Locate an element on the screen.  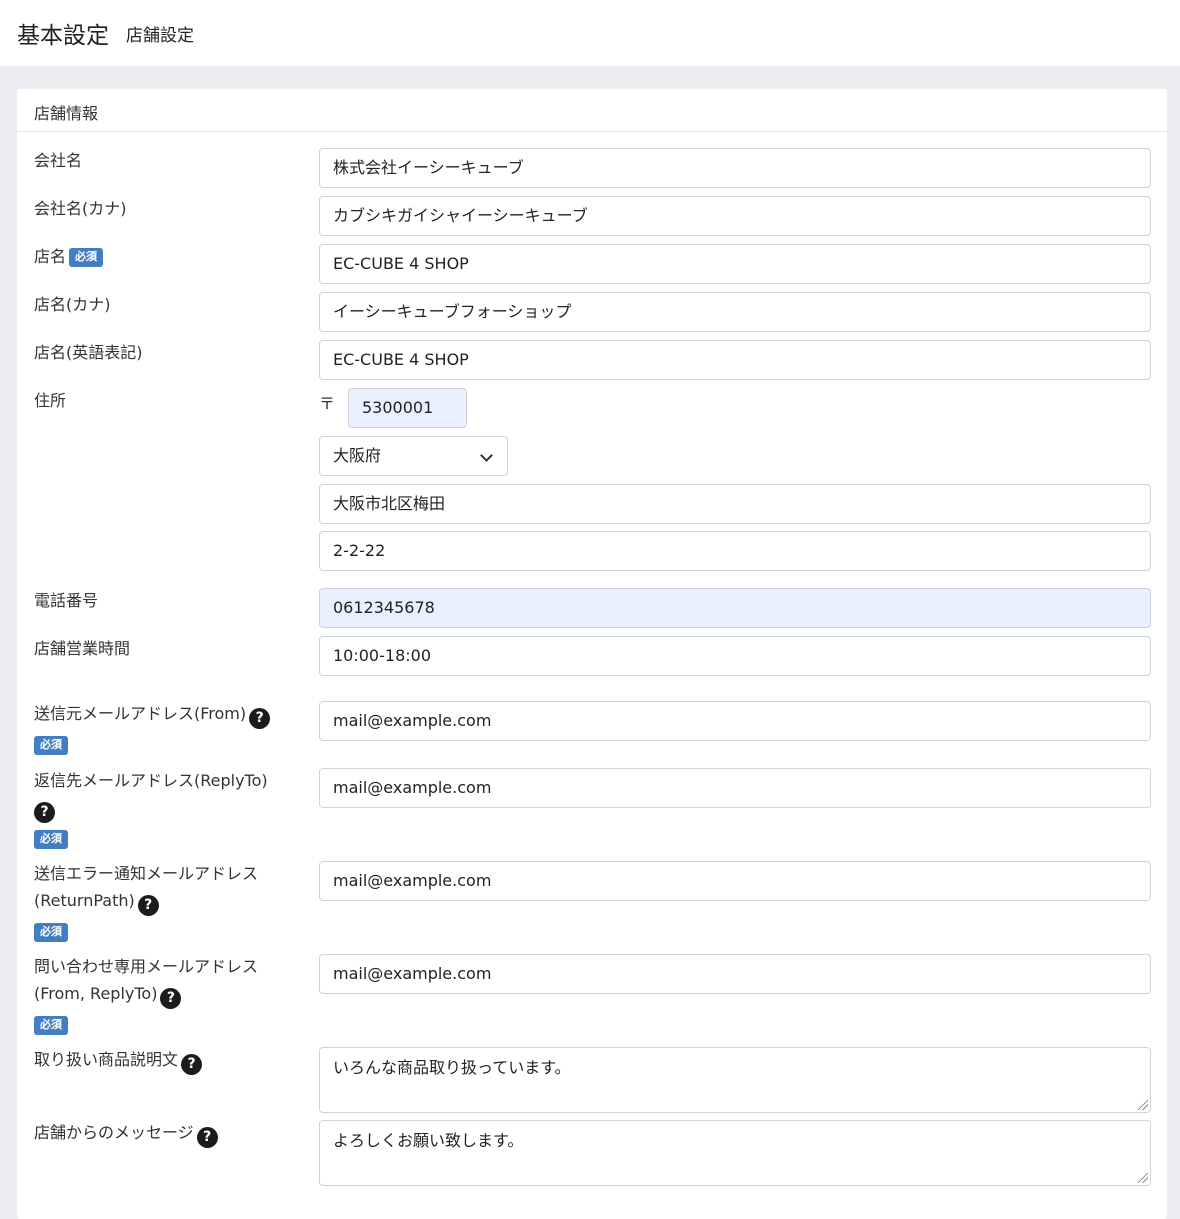
email-return-input: mail@example.com is located at coordinates (735, 881).